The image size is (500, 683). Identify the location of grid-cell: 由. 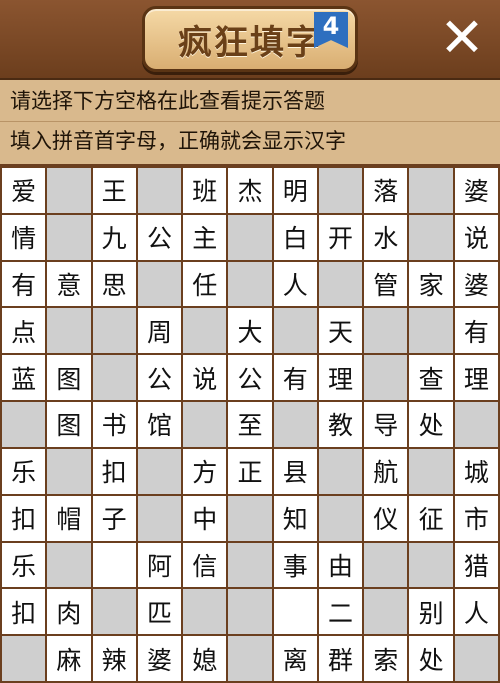
(340, 565).